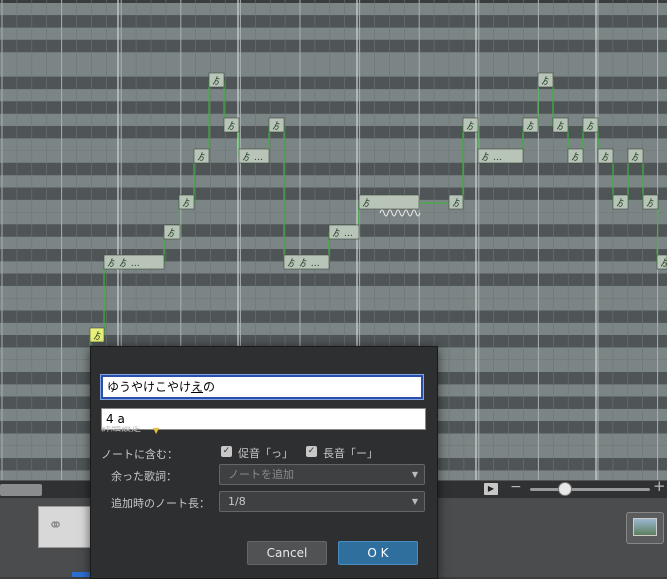  Describe the element at coordinates (287, 553) in the screenshot. I see `cancel-button: Cancel` at that location.